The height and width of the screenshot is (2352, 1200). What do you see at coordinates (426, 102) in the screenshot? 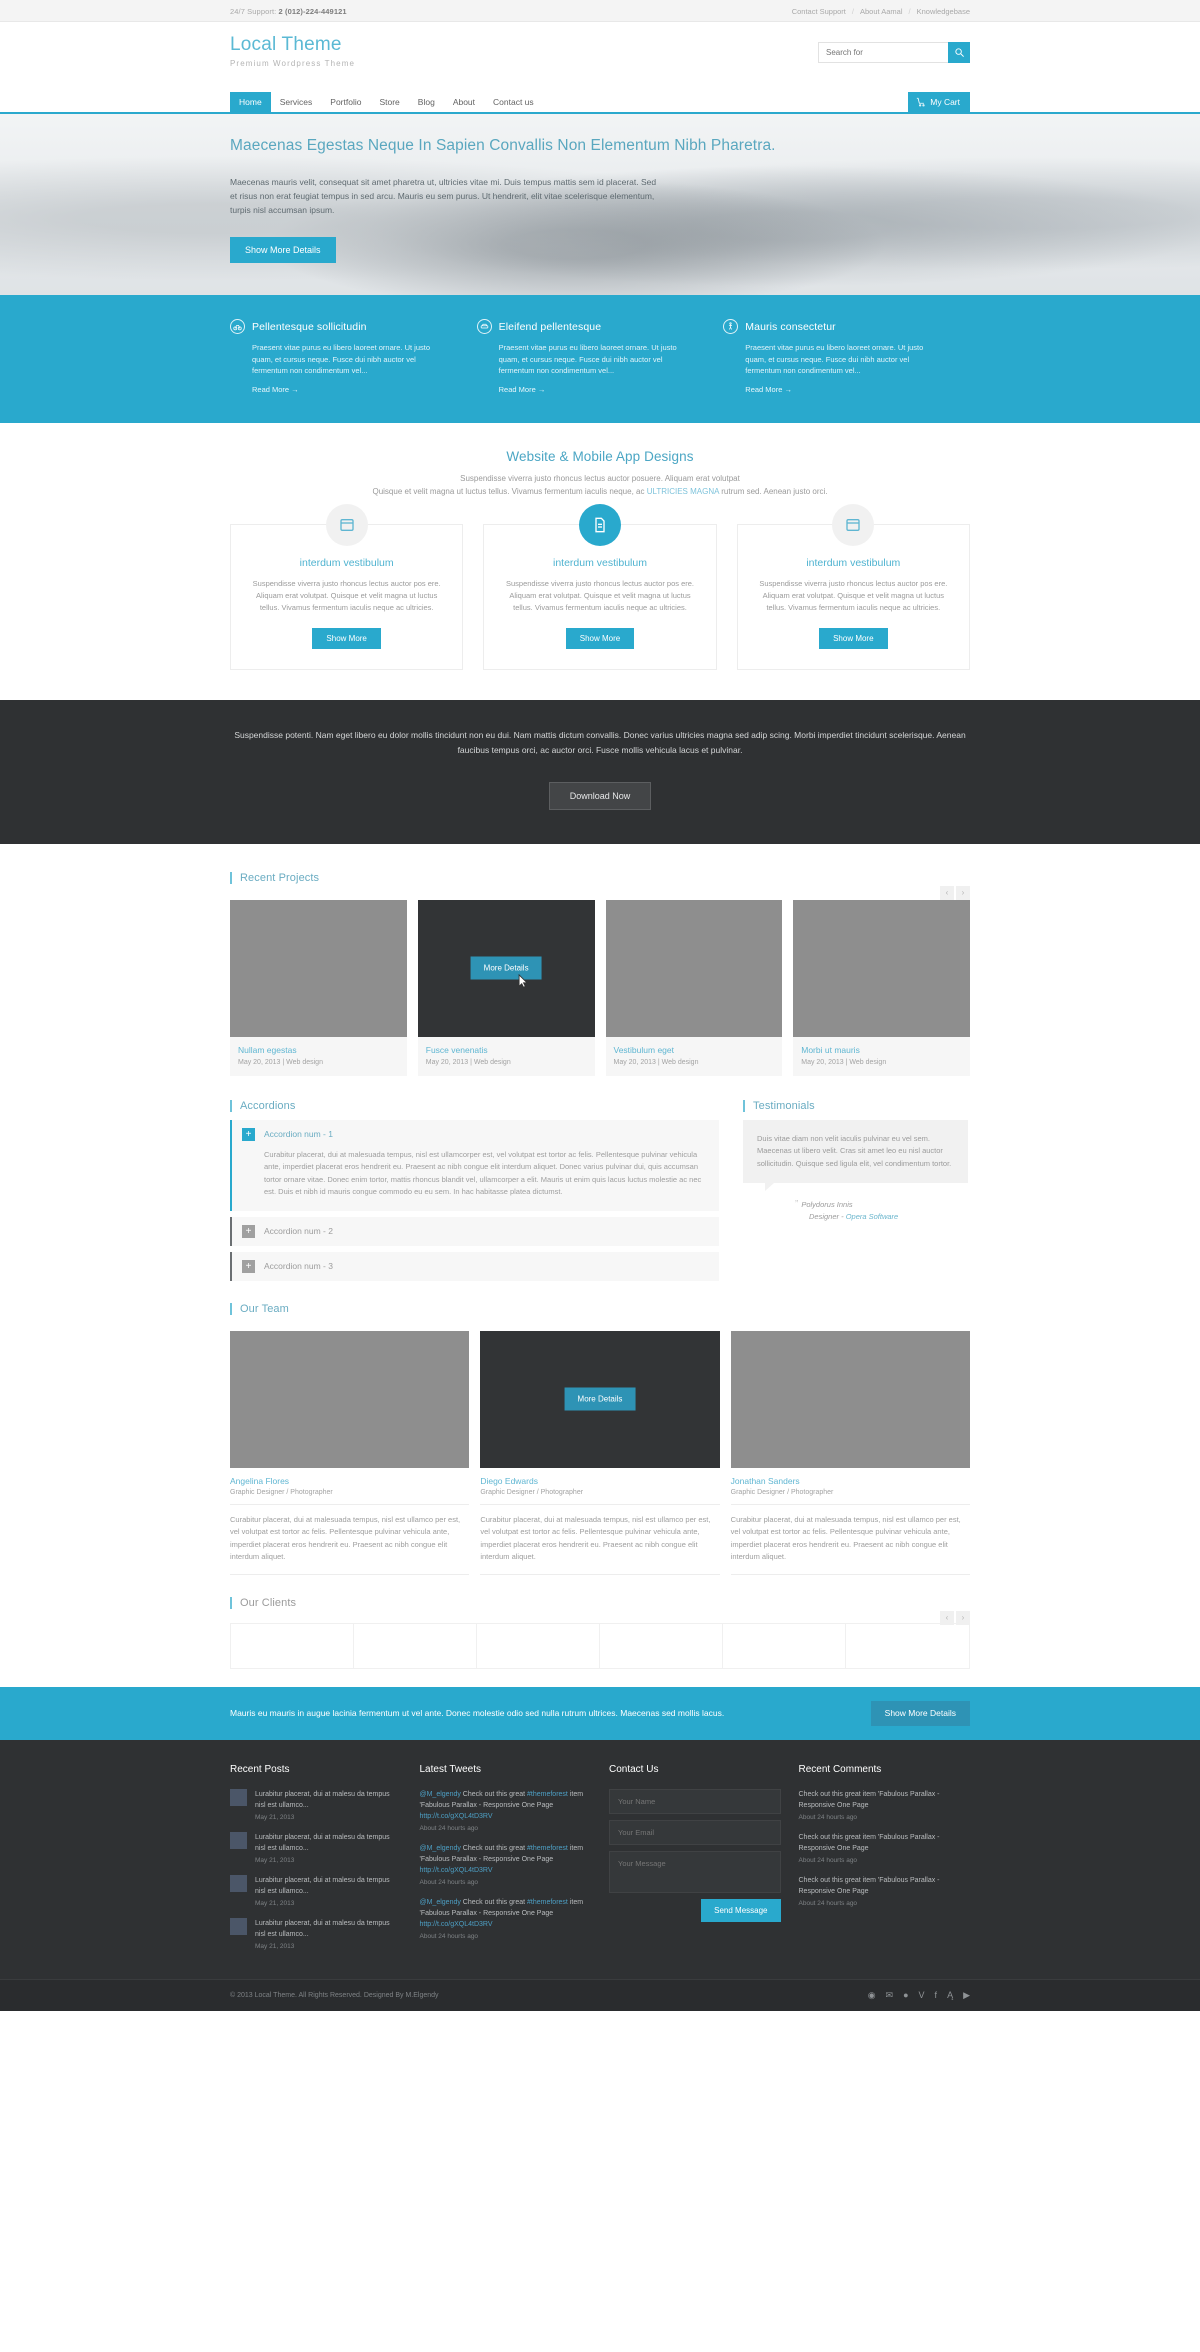
I see `nav-item-blog: Blog` at bounding box center [426, 102].